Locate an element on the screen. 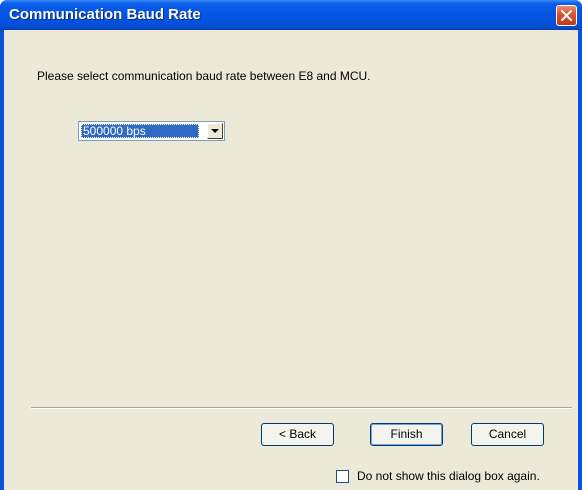 The image size is (582, 490). cancel-button-label: Cancel is located at coordinates (507, 434).